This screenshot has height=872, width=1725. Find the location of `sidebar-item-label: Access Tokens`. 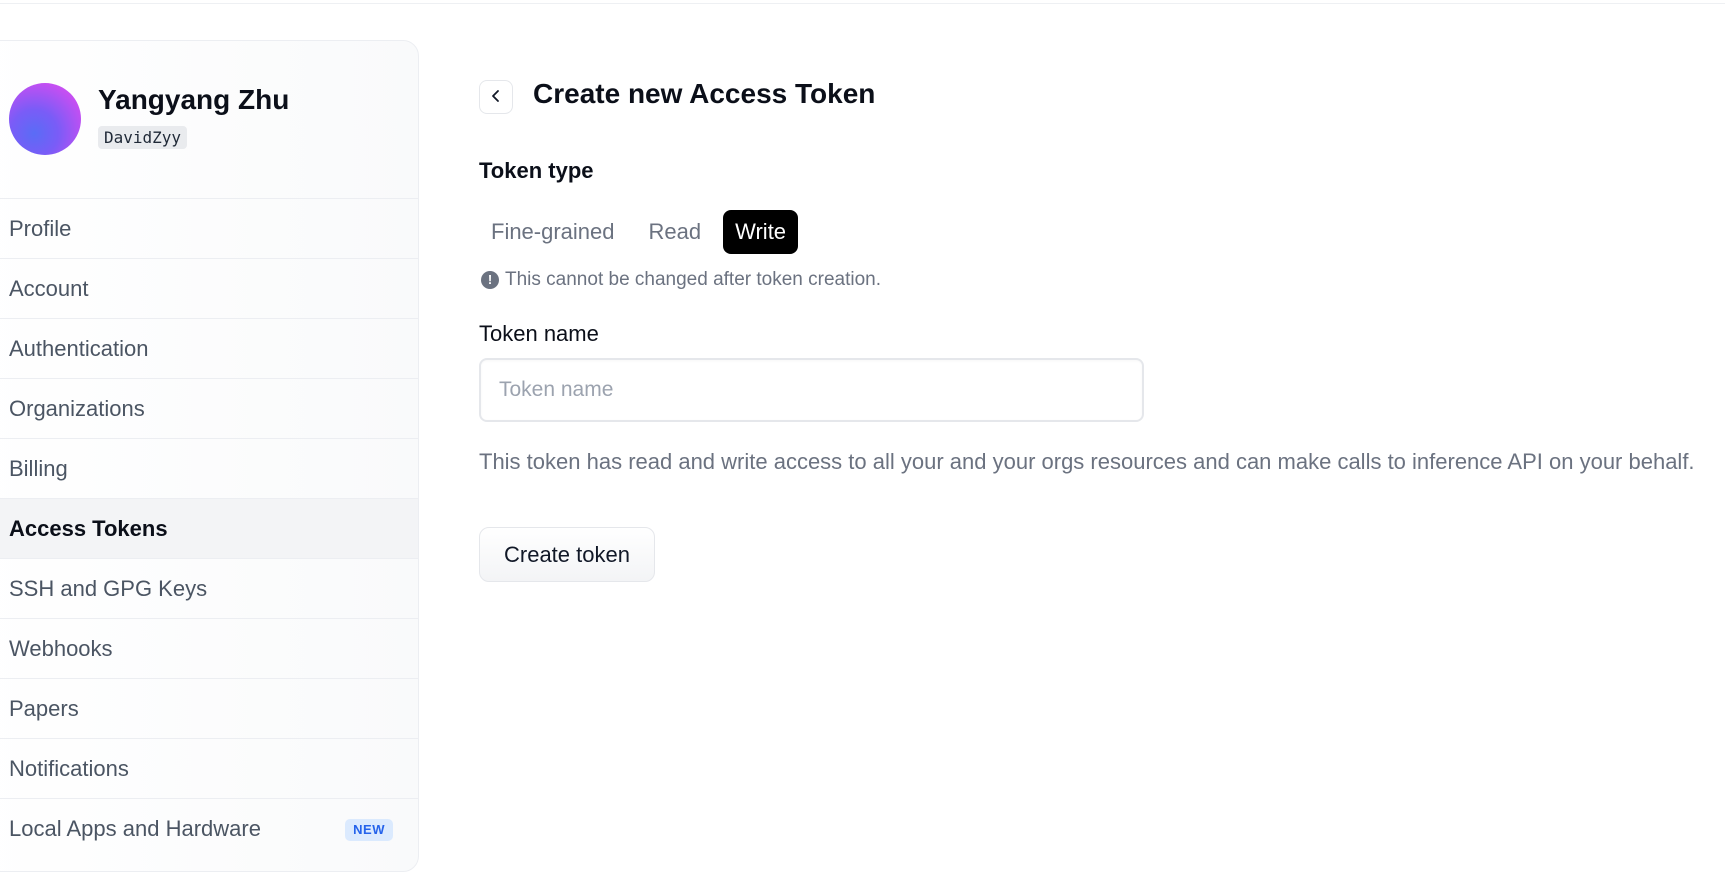

sidebar-item-label: Access Tokens is located at coordinates (88, 528).